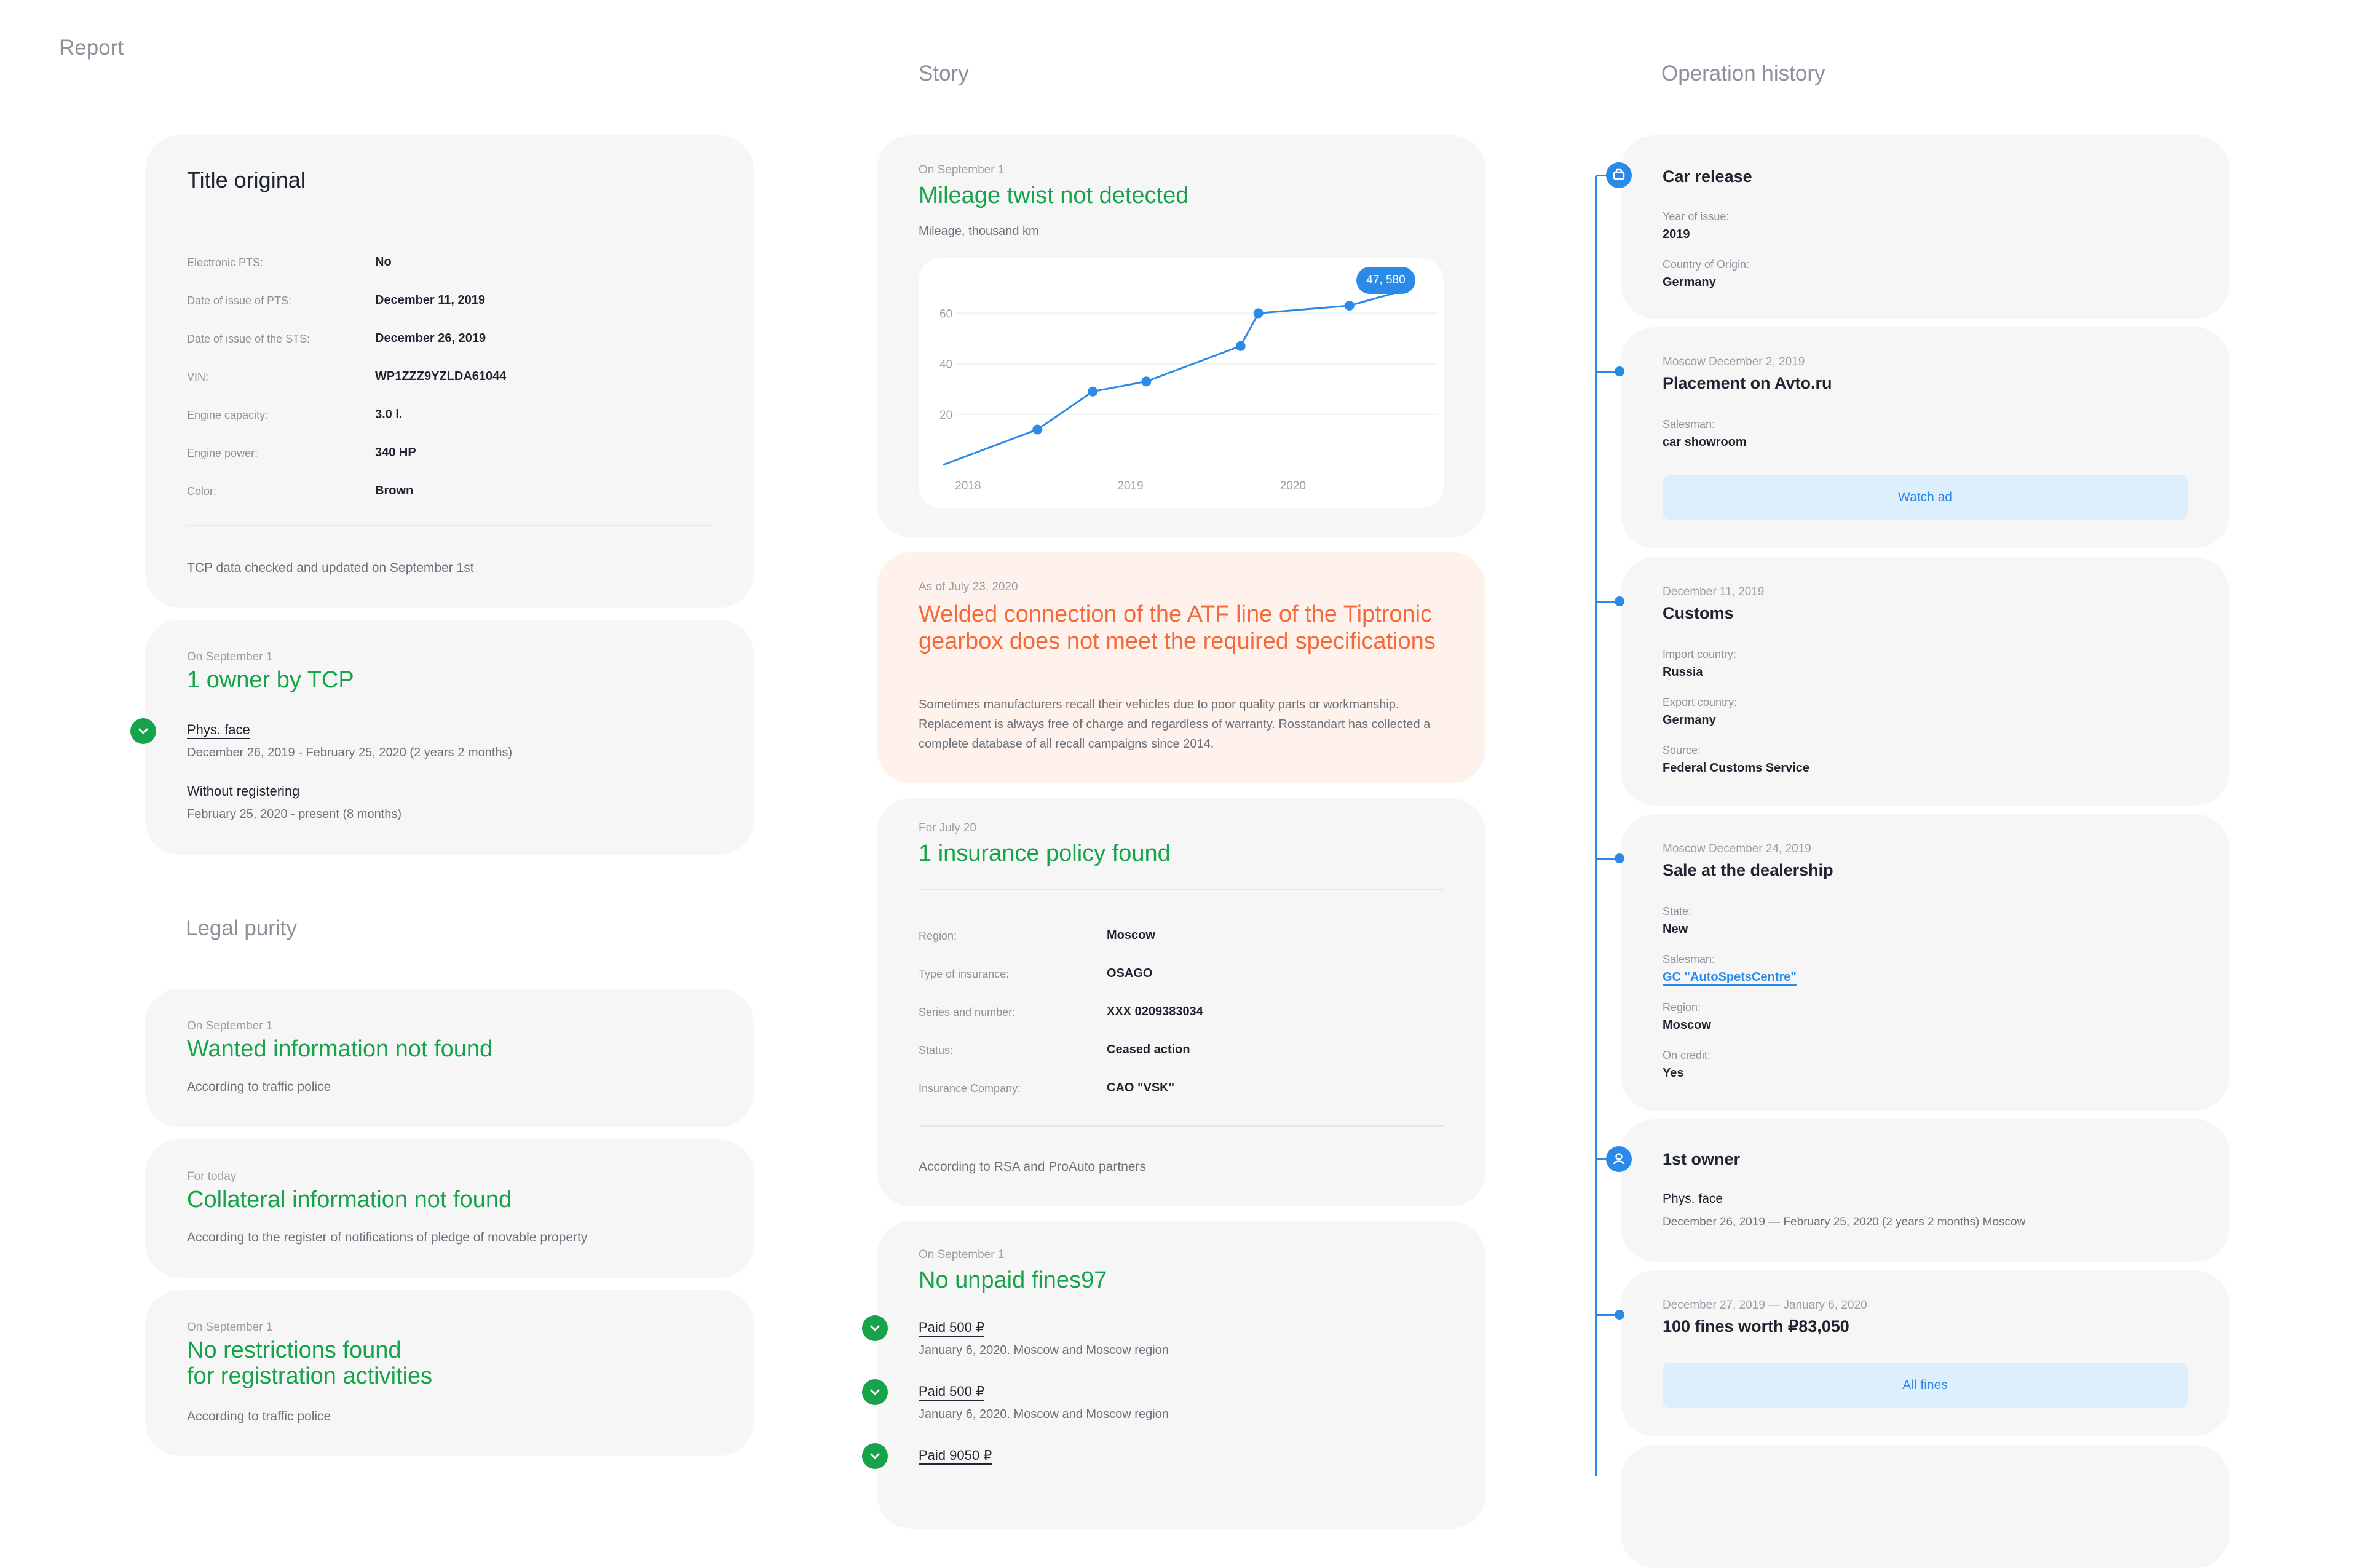  Describe the element at coordinates (968, 586) in the screenshot. I see `recall-date: As of July 23, 2020` at that location.